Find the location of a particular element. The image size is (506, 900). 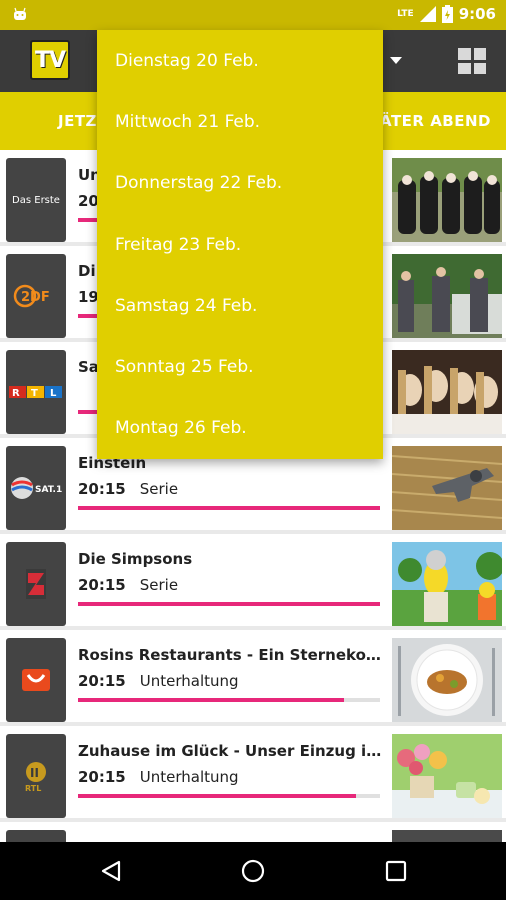

signal-icon is located at coordinates (427, 14).